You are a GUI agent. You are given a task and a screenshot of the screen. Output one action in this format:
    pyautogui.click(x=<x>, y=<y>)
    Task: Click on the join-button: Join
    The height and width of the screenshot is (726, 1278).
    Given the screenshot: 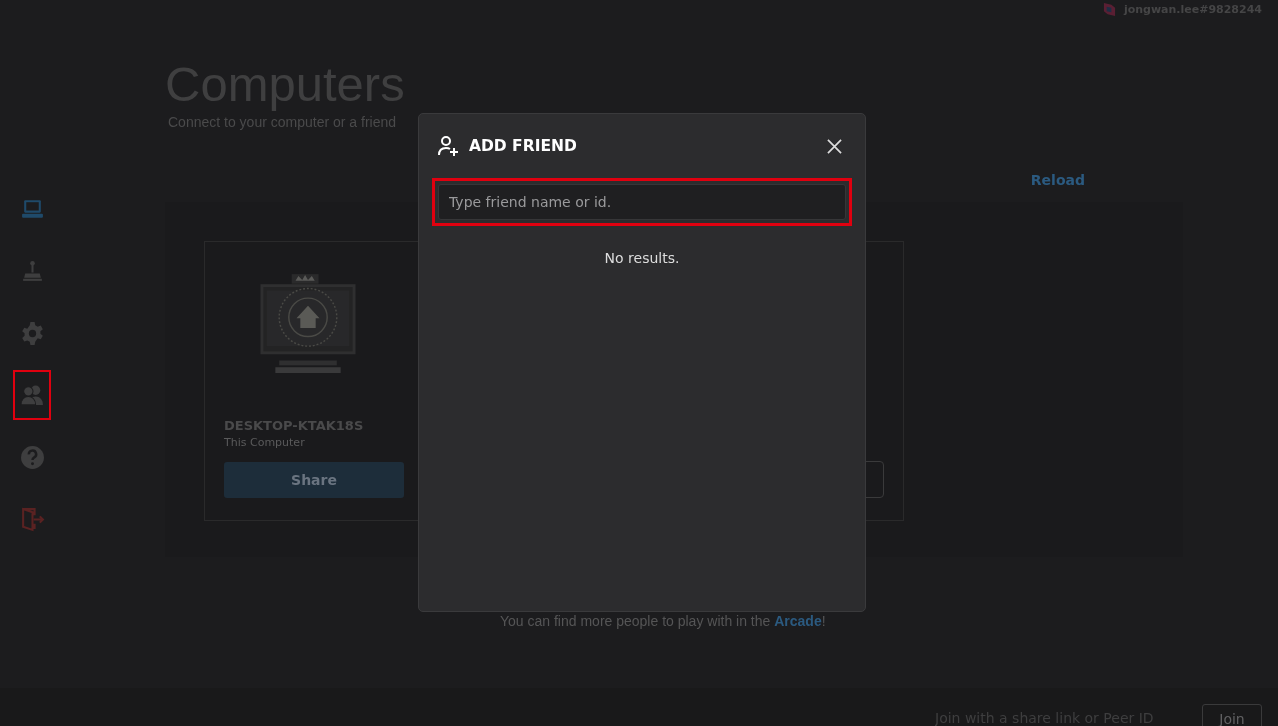 What is the action you would take?
    pyautogui.click(x=1232, y=715)
    